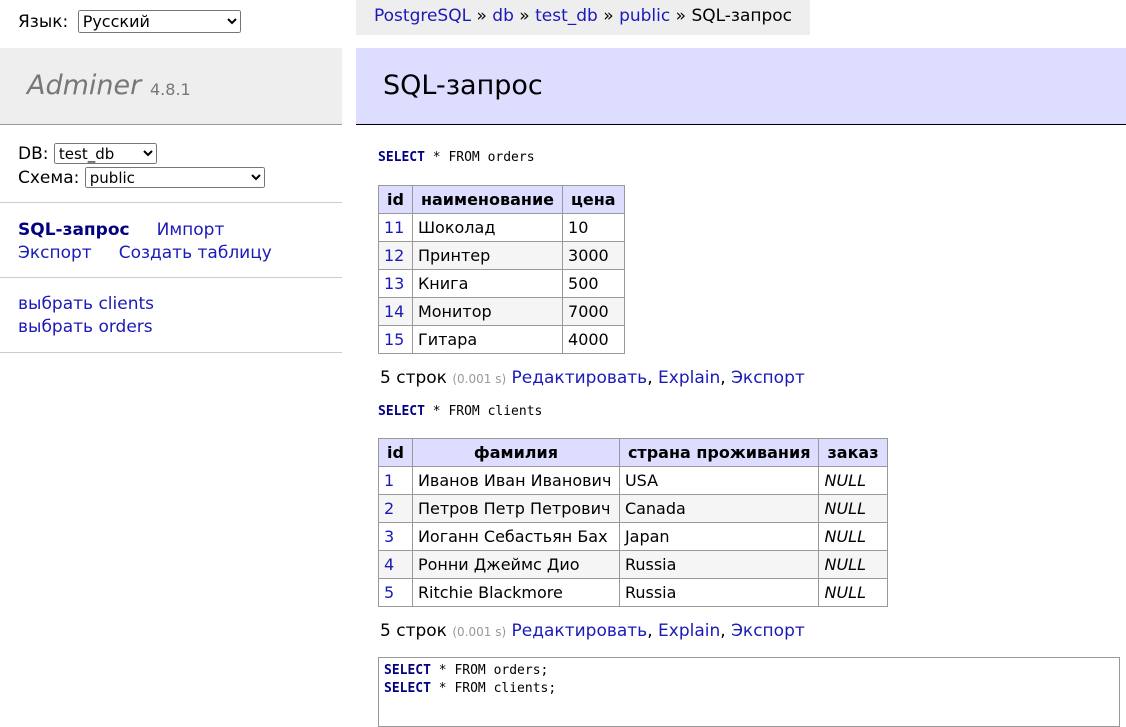 This screenshot has width=1126, height=727. What do you see at coordinates (503, 16) in the screenshot?
I see `breadcrumb-server: db` at bounding box center [503, 16].